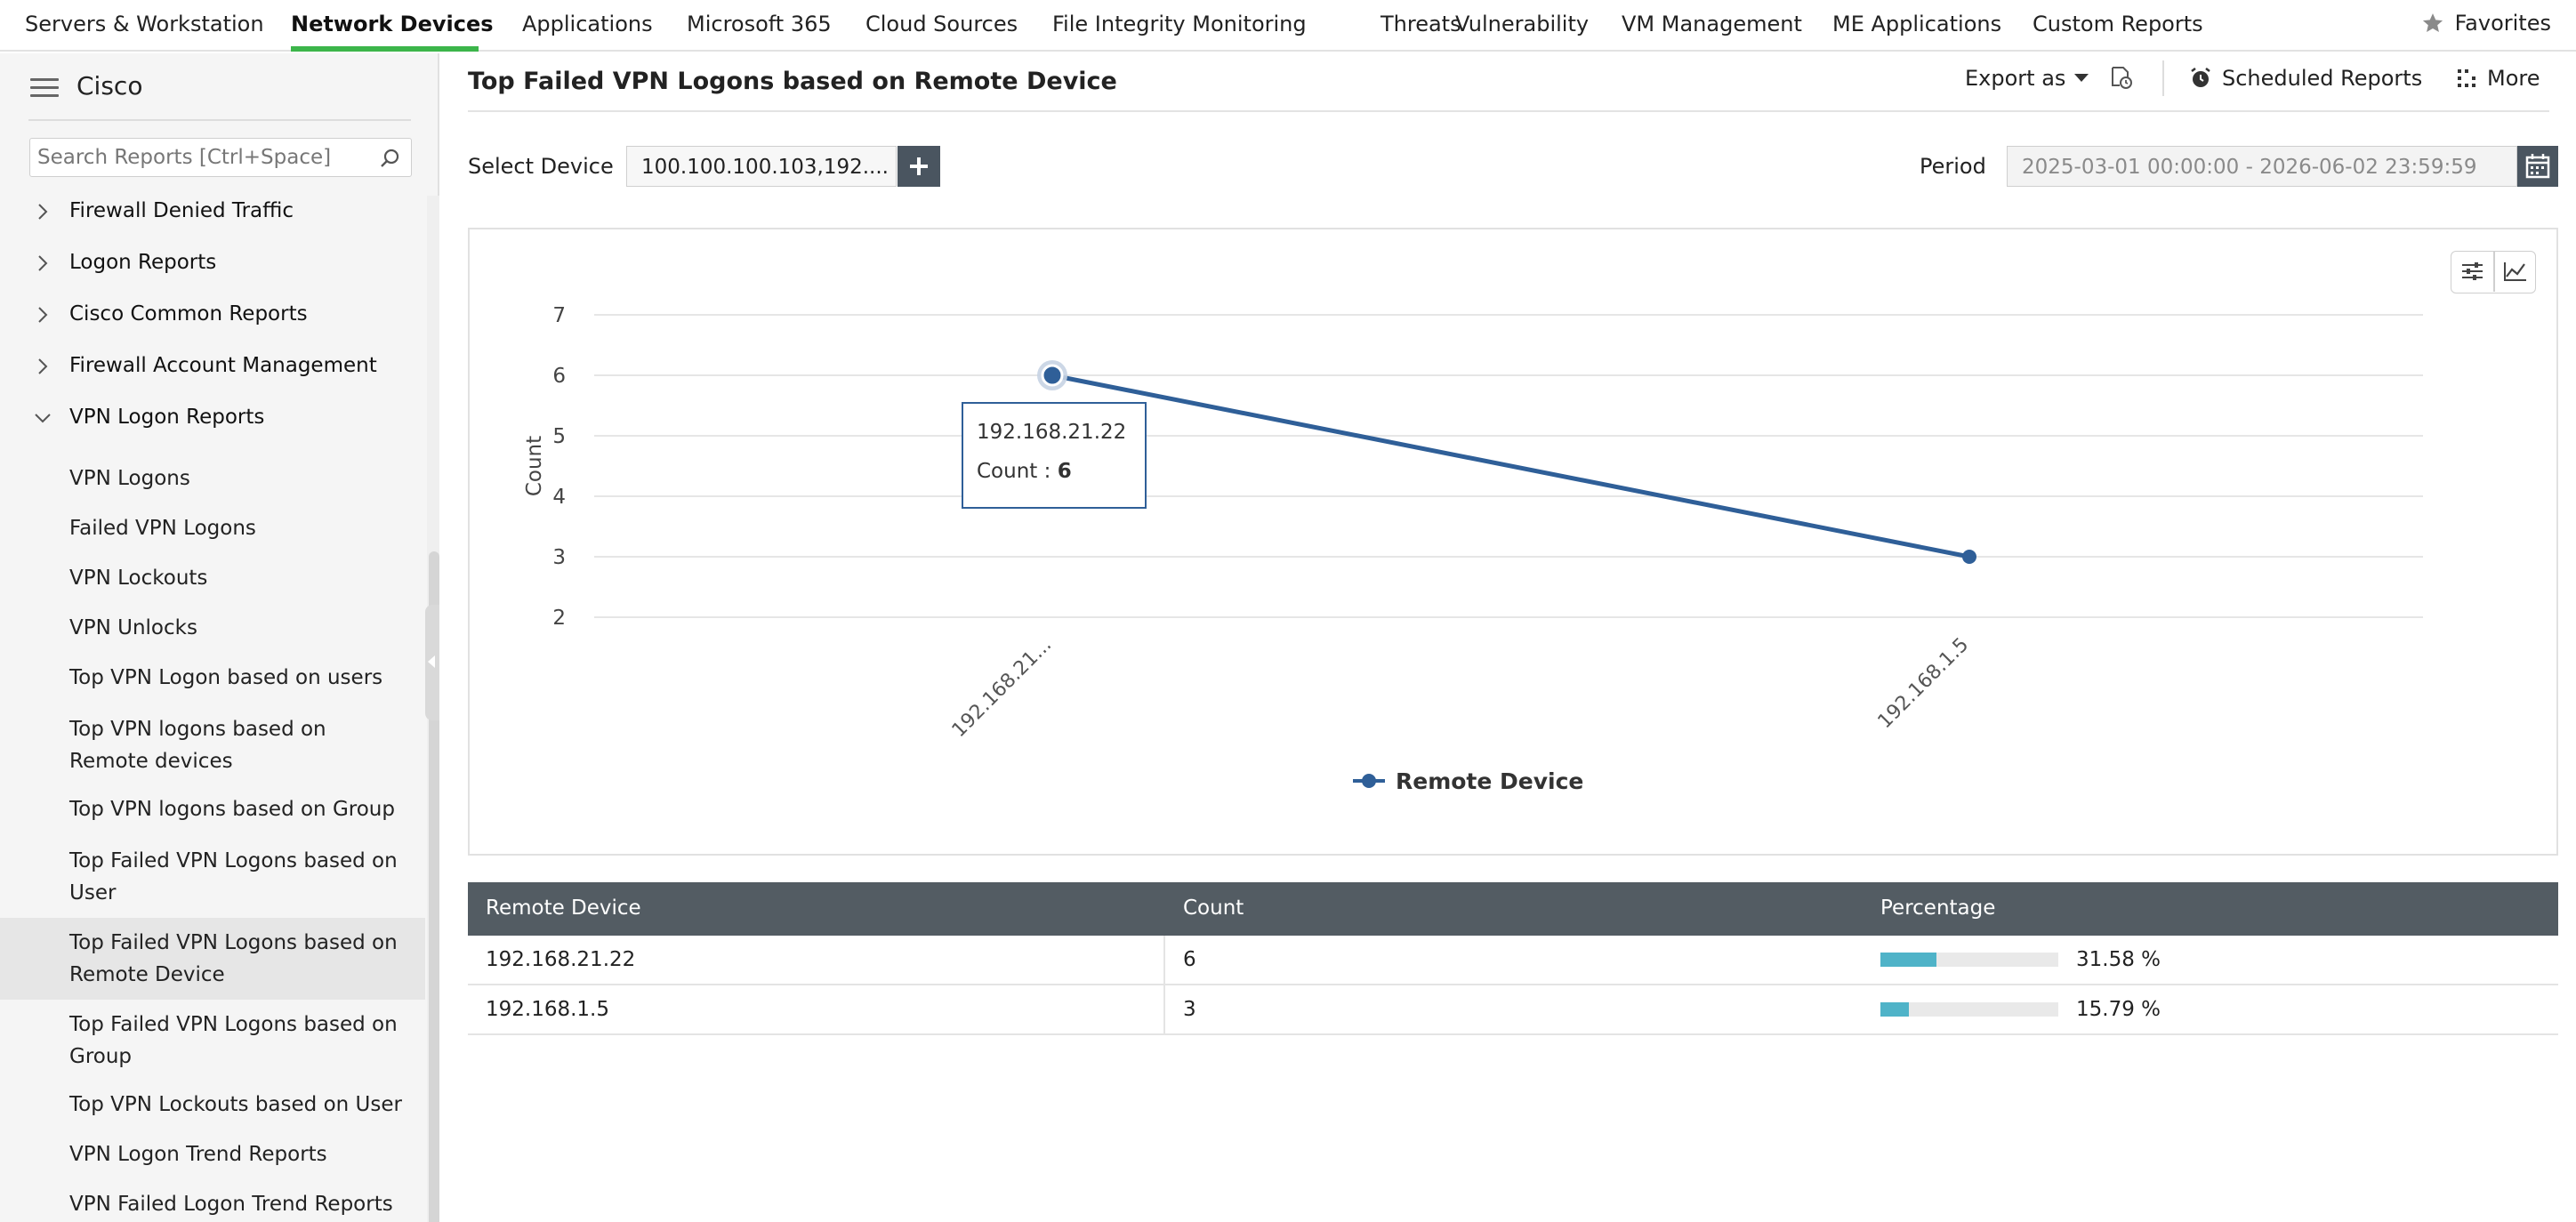 This screenshot has height=1222, width=2576. What do you see at coordinates (213, 315) in the screenshot?
I see `sidebar-group-cisco-common-reports: Cisco Common Reports` at bounding box center [213, 315].